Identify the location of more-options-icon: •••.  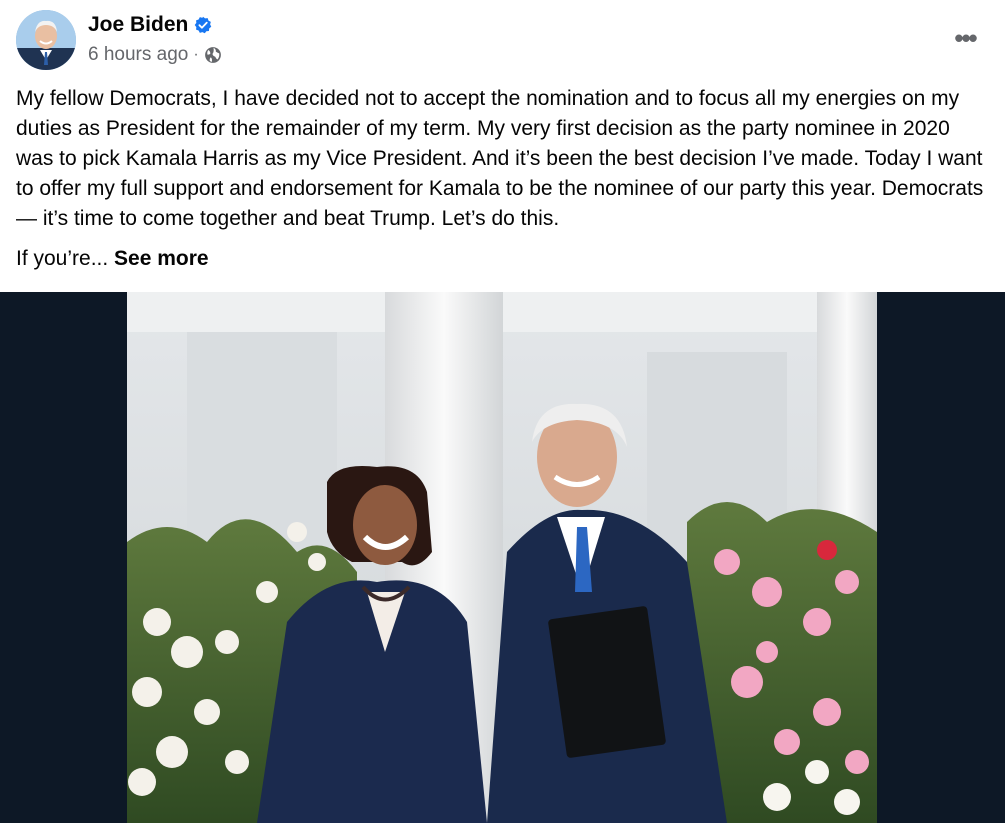
(965, 37).